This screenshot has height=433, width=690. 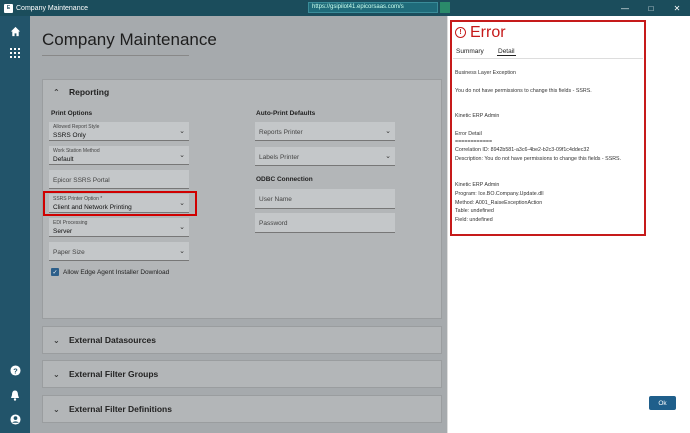 I want to click on reports-printer-select: Reports Printer ⌄, so click(x=325, y=131).